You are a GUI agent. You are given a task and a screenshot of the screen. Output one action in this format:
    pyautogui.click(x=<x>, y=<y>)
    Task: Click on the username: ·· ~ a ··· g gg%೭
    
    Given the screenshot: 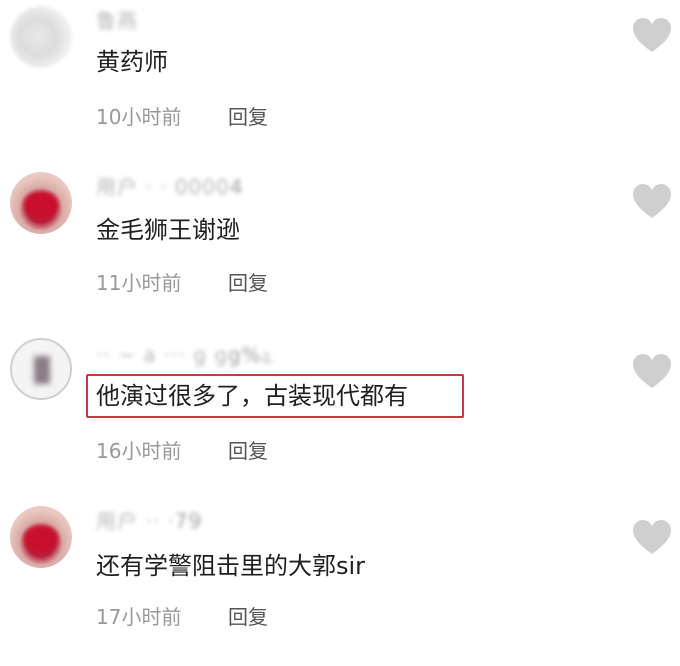 What is the action you would take?
    pyautogui.click(x=185, y=355)
    